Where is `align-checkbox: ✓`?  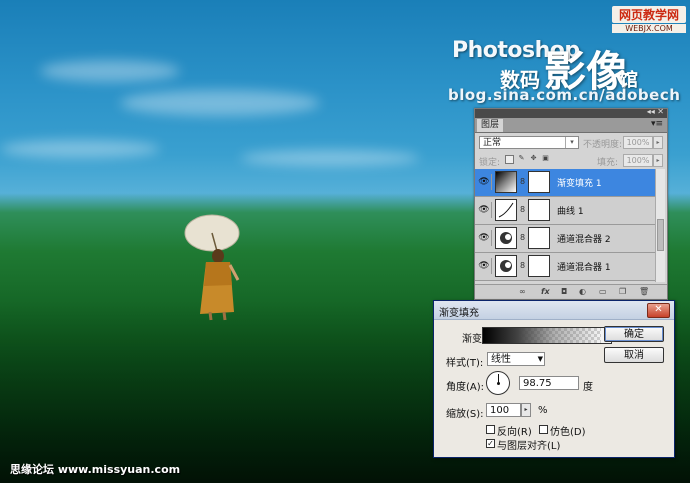
align-checkbox: ✓ is located at coordinates (490, 443).